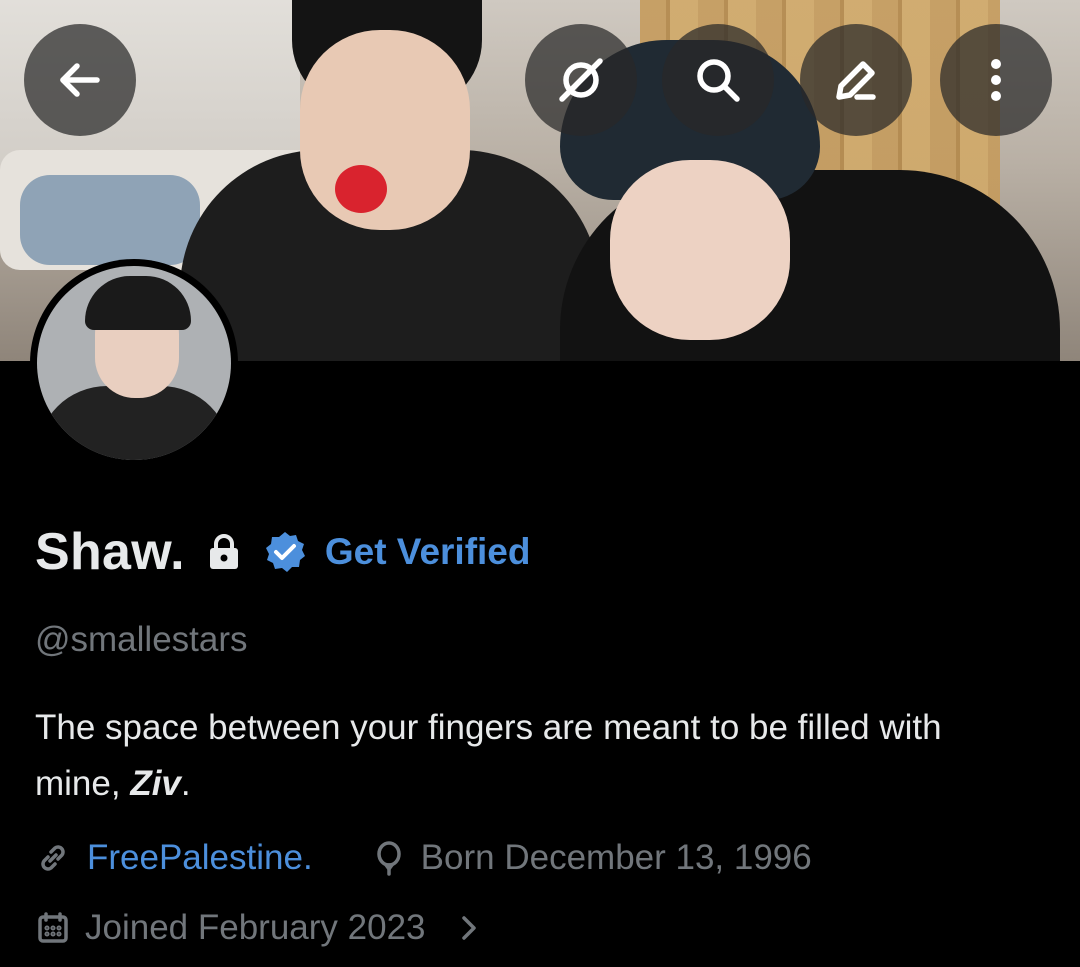 The image size is (1080, 967). I want to click on chevron-right-icon, so click(468, 928).